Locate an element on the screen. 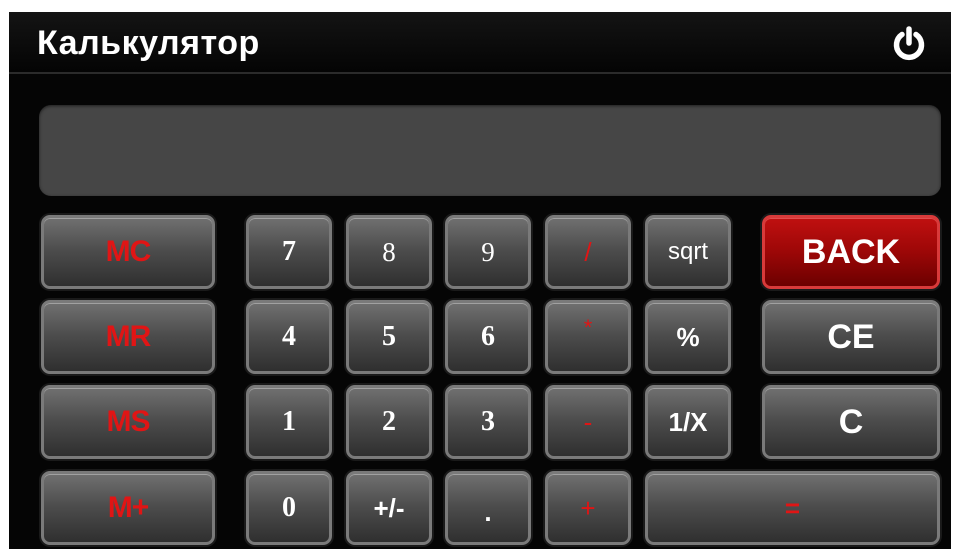 This screenshot has width=960, height=549. digit-3-button: 3 is located at coordinates (488, 422).